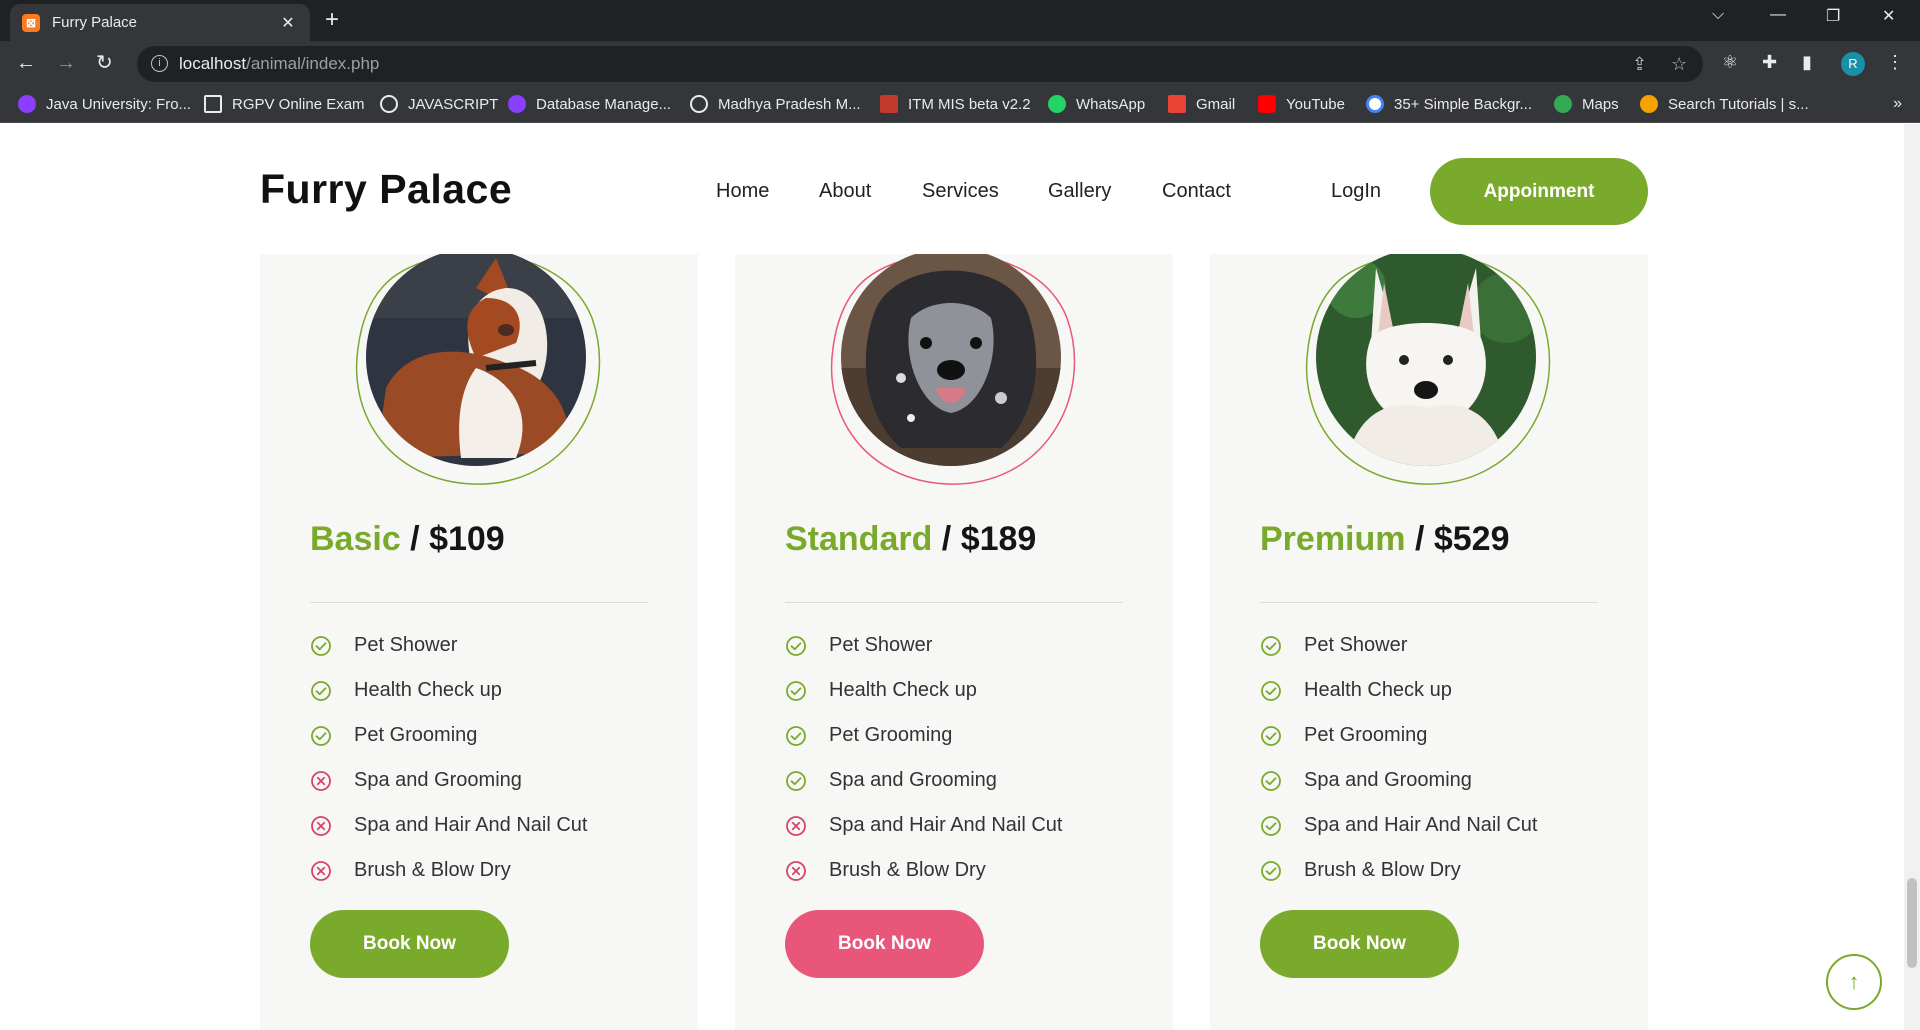 This screenshot has width=1920, height=1030. Describe the element at coordinates (1057, 104) in the screenshot. I see `whatsapp-icon` at that location.